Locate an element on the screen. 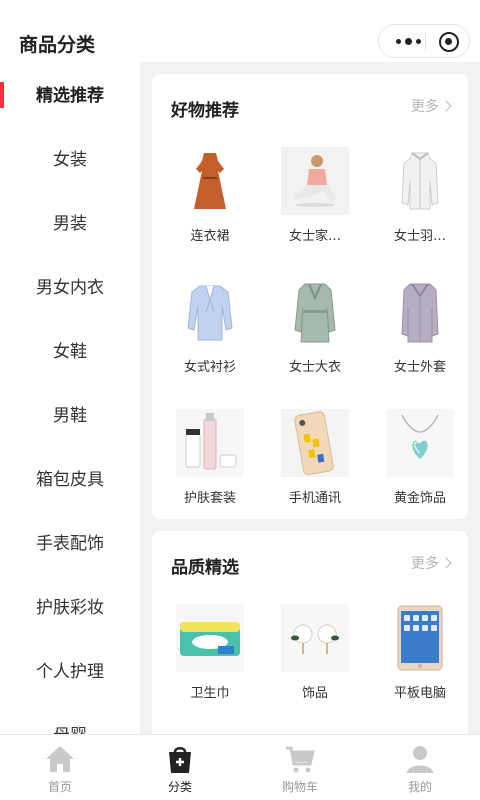 Image resolution: width=480 pixels, height=800 pixels. section-title: 好物推荐 is located at coordinates (205, 111).